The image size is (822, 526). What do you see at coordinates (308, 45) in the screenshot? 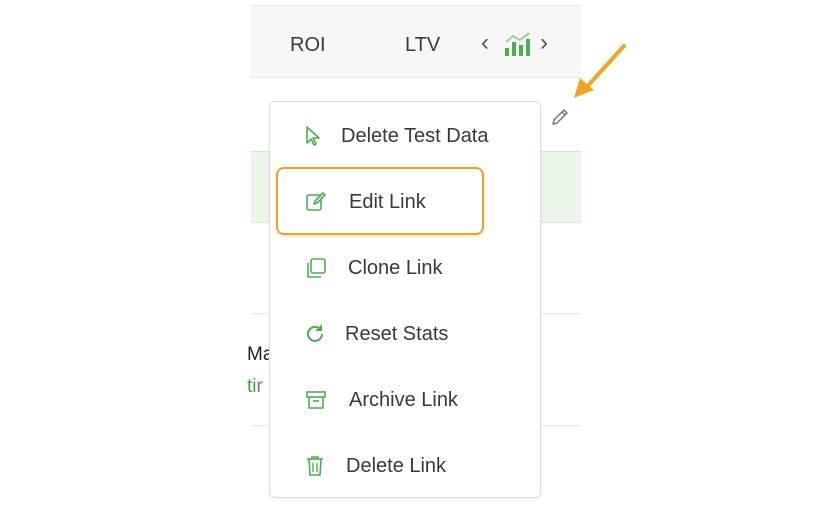
I see `column-header-roi: ROI` at bounding box center [308, 45].